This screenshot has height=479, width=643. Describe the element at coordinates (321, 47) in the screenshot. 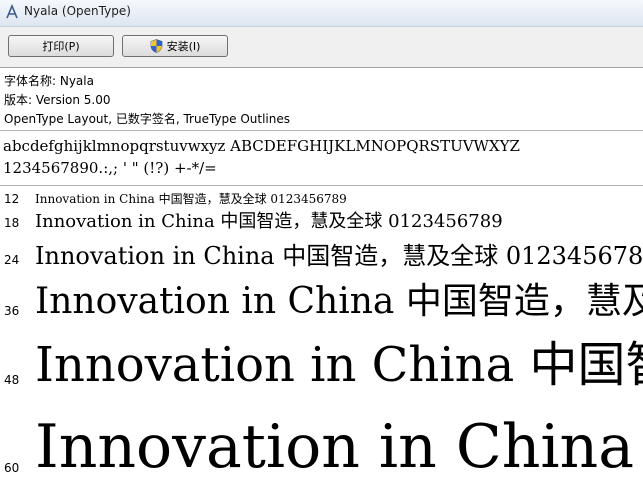

I see `toolbar: 打印(P) 安装(I)` at that location.